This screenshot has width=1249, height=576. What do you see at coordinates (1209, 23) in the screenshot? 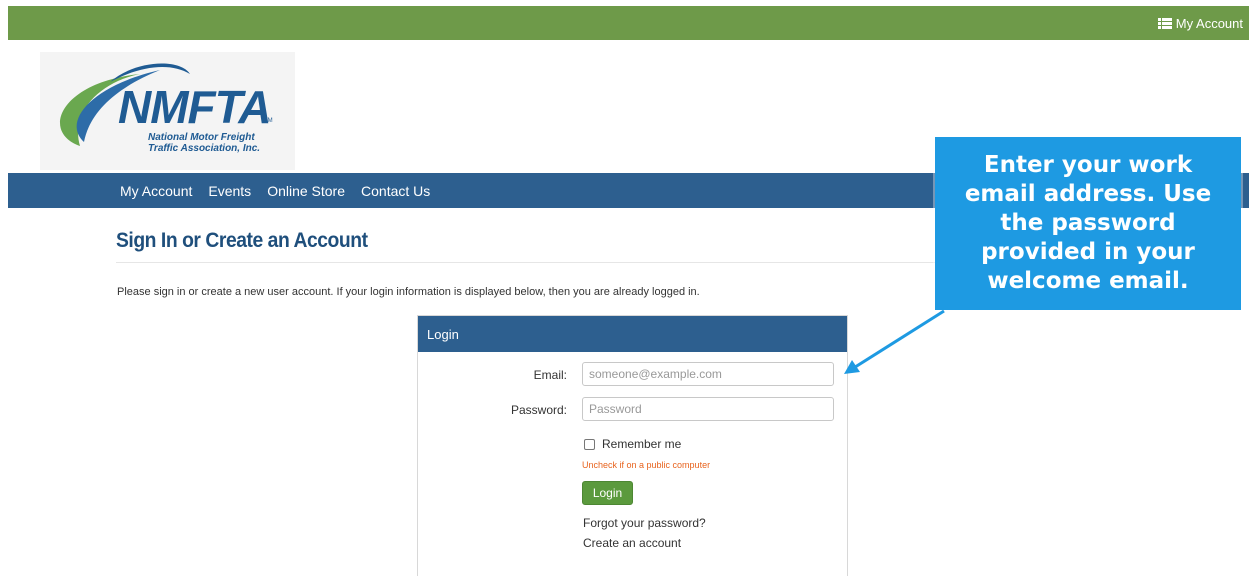
I see `top-my-account-label: My Account` at bounding box center [1209, 23].